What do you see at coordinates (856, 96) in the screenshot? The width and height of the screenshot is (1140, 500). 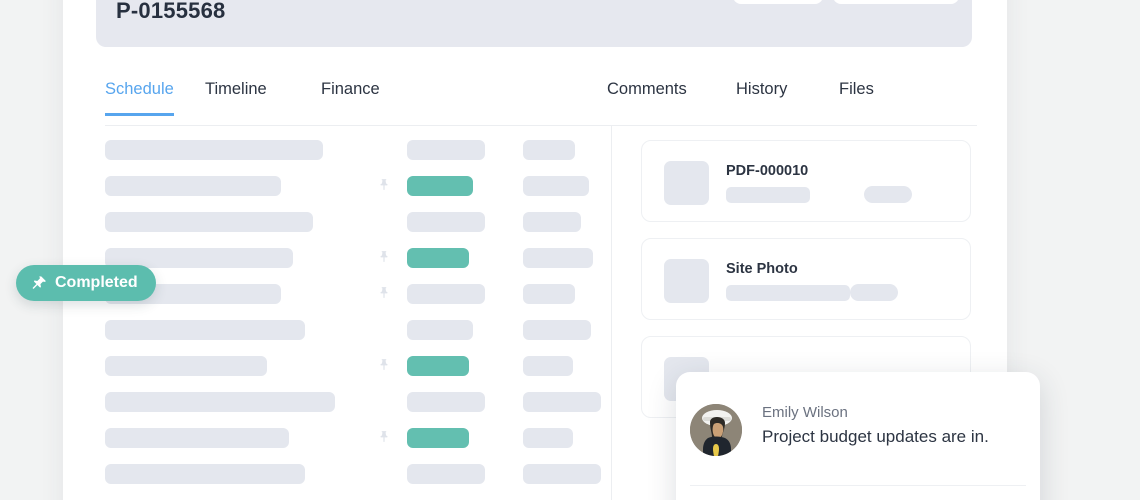 I see `tab-files: Files` at bounding box center [856, 96].